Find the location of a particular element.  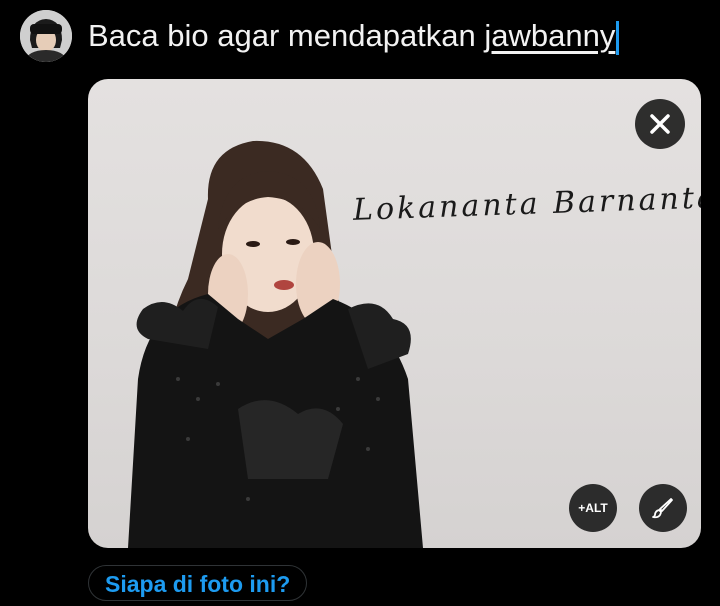

add-alt-text-button: +ALT is located at coordinates (593, 508).